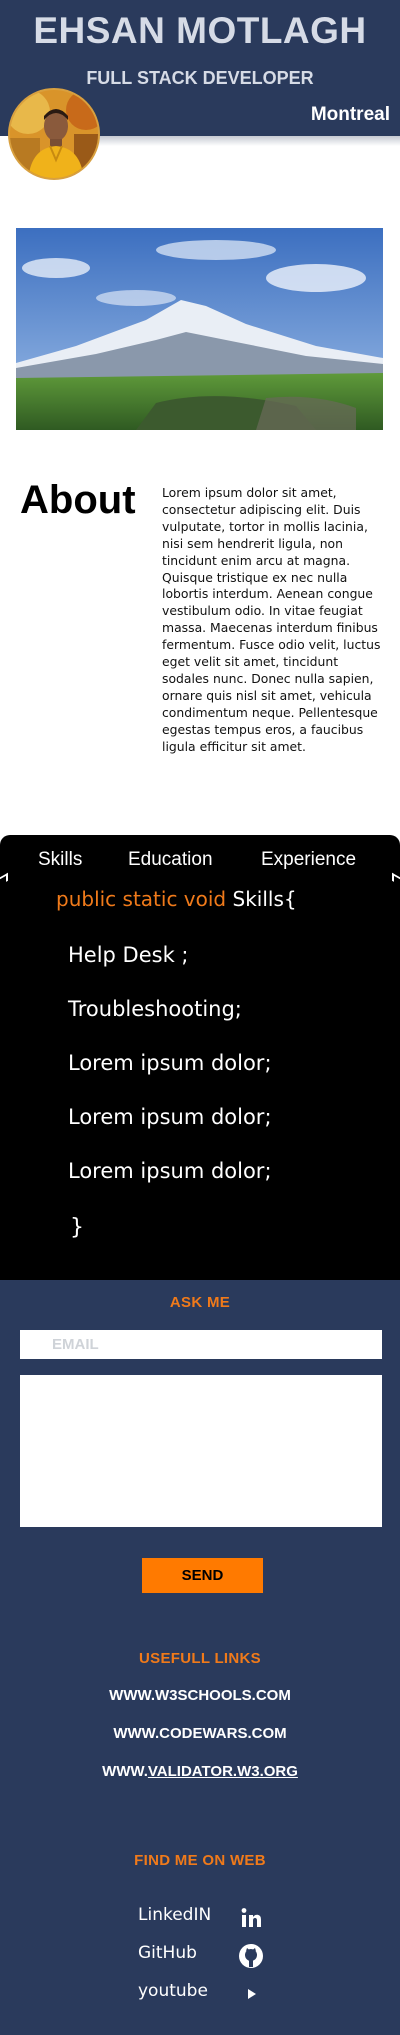 The width and height of the screenshot is (400, 2035). What do you see at coordinates (200, 78) in the screenshot?
I see `header-role: FULL STACK DEVELOPER` at bounding box center [200, 78].